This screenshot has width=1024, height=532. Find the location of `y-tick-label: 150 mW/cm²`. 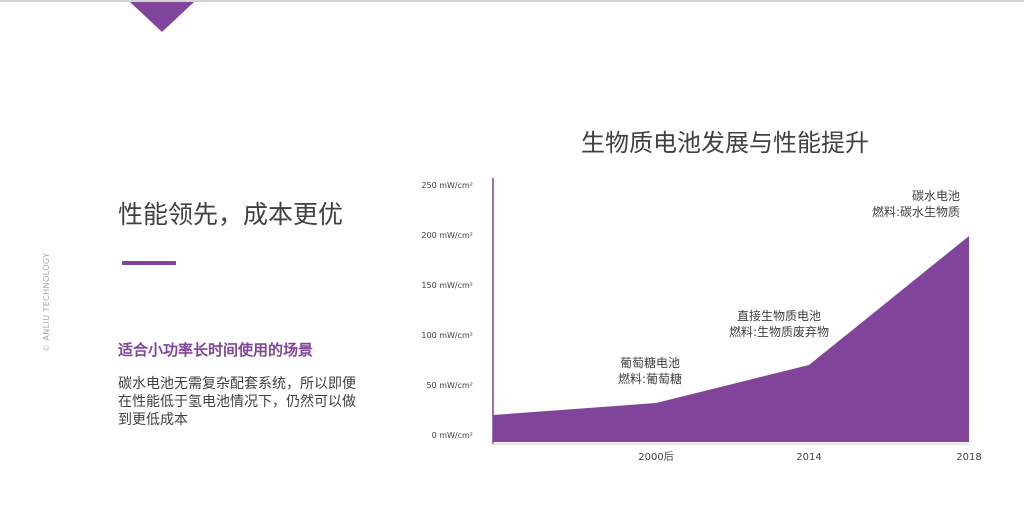

y-tick-label: 150 mW/cm² is located at coordinates (447, 285).